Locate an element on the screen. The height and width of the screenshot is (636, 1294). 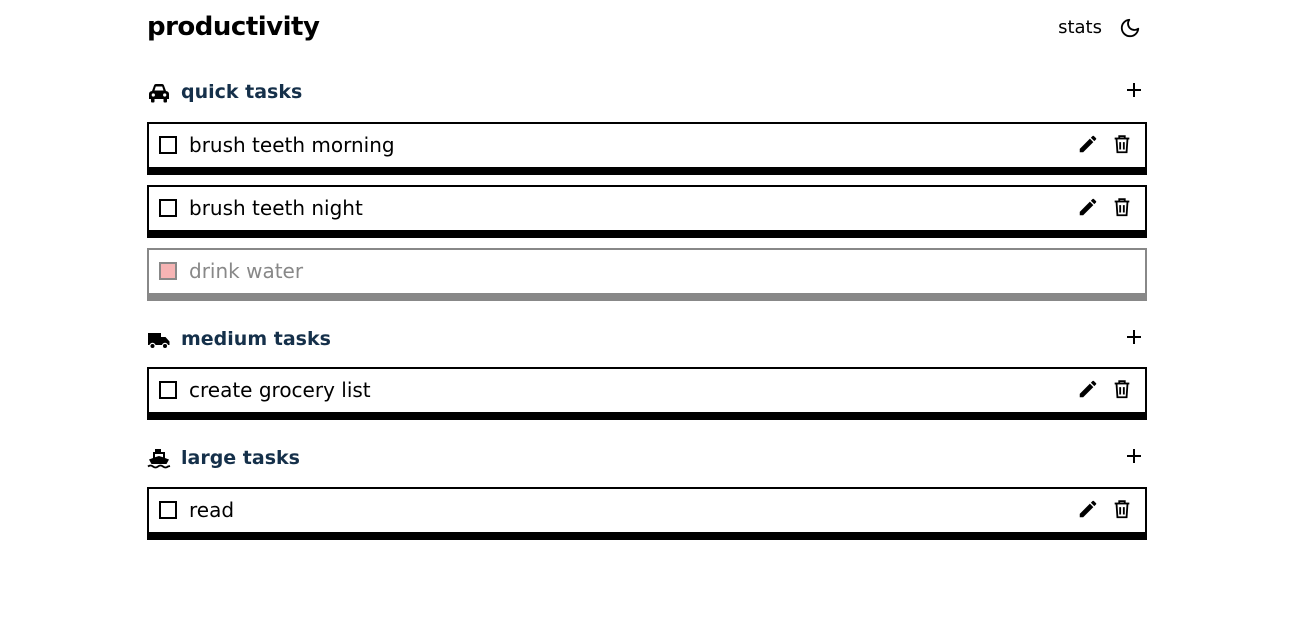
ship-icon is located at coordinates (159, 459).